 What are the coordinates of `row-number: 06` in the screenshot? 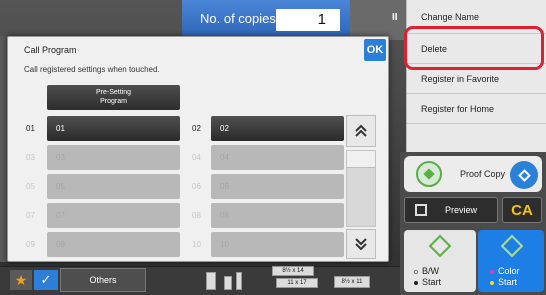 It's located at (196, 186).